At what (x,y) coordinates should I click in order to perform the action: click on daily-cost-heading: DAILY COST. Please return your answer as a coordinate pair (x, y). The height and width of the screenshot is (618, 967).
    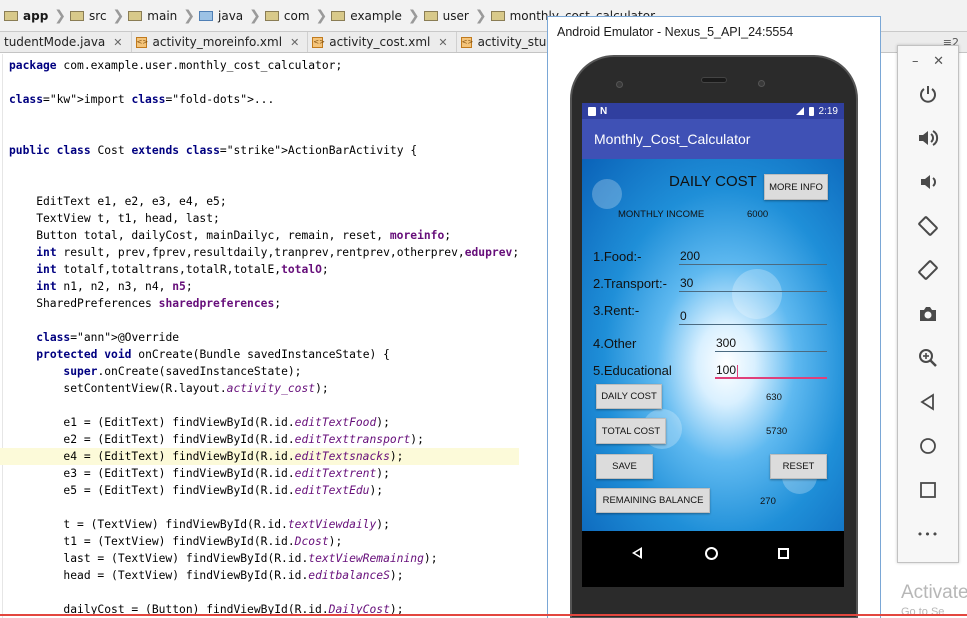
    Looking at the image, I should click on (713, 181).